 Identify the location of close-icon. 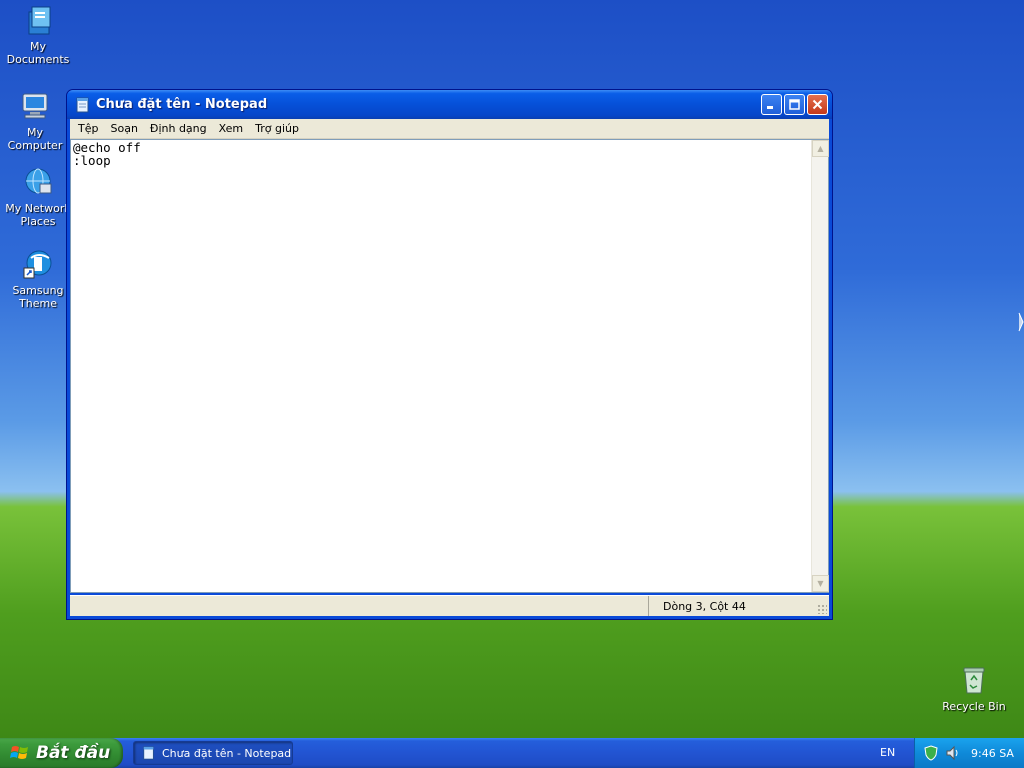
(817, 104).